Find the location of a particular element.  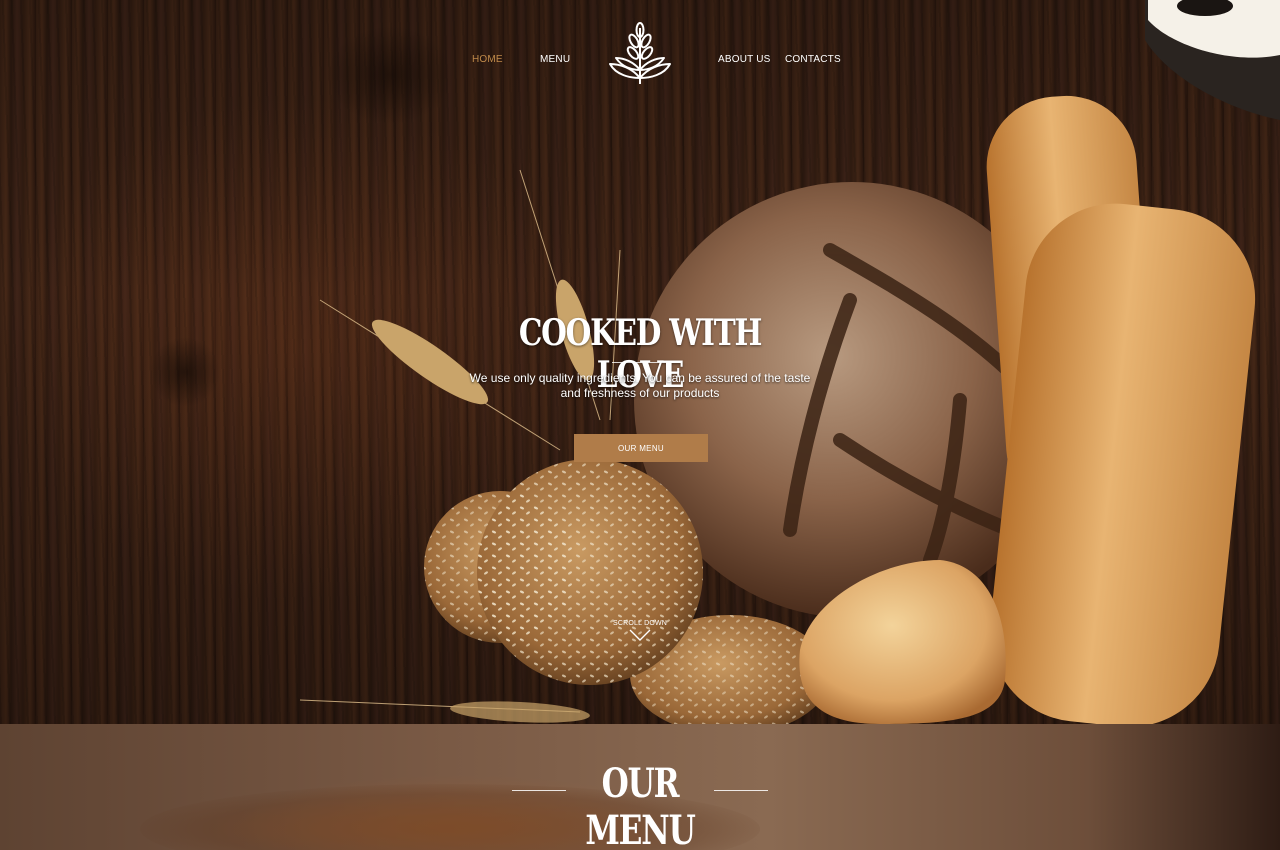

hero-title-divider is located at coordinates (640, 362).